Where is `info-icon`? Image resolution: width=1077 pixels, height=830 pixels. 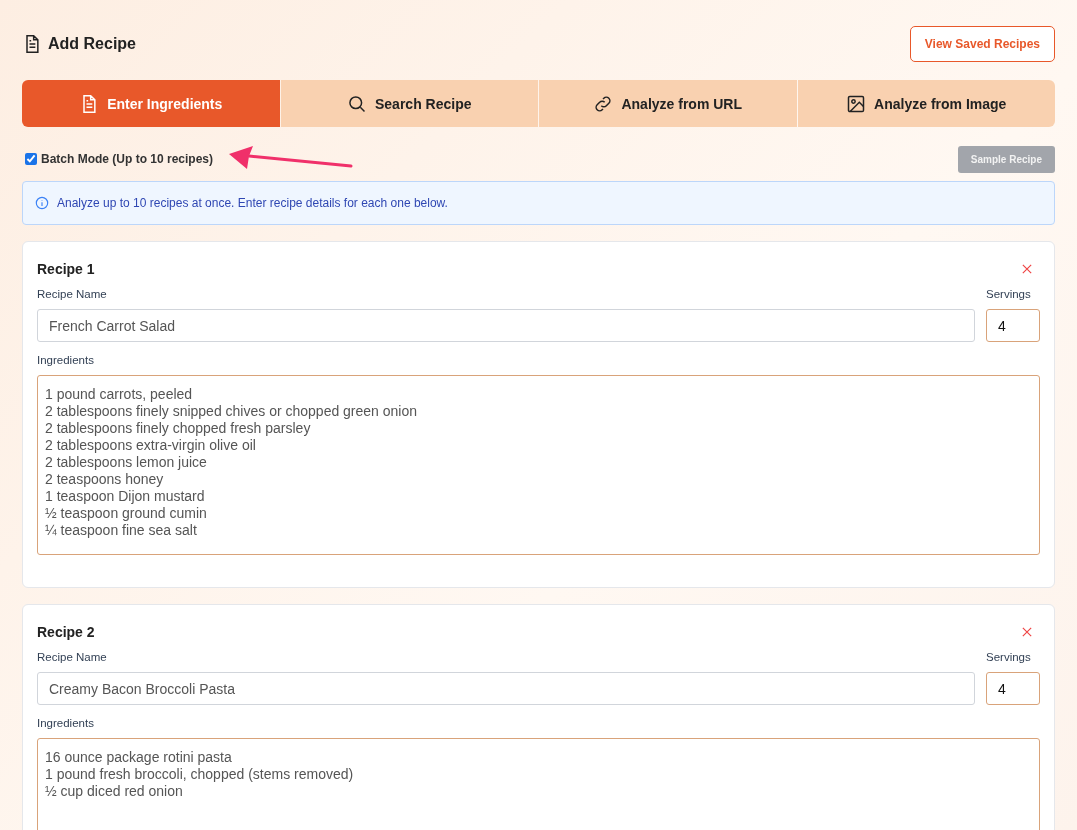 info-icon is located at coordinates (42, 203).